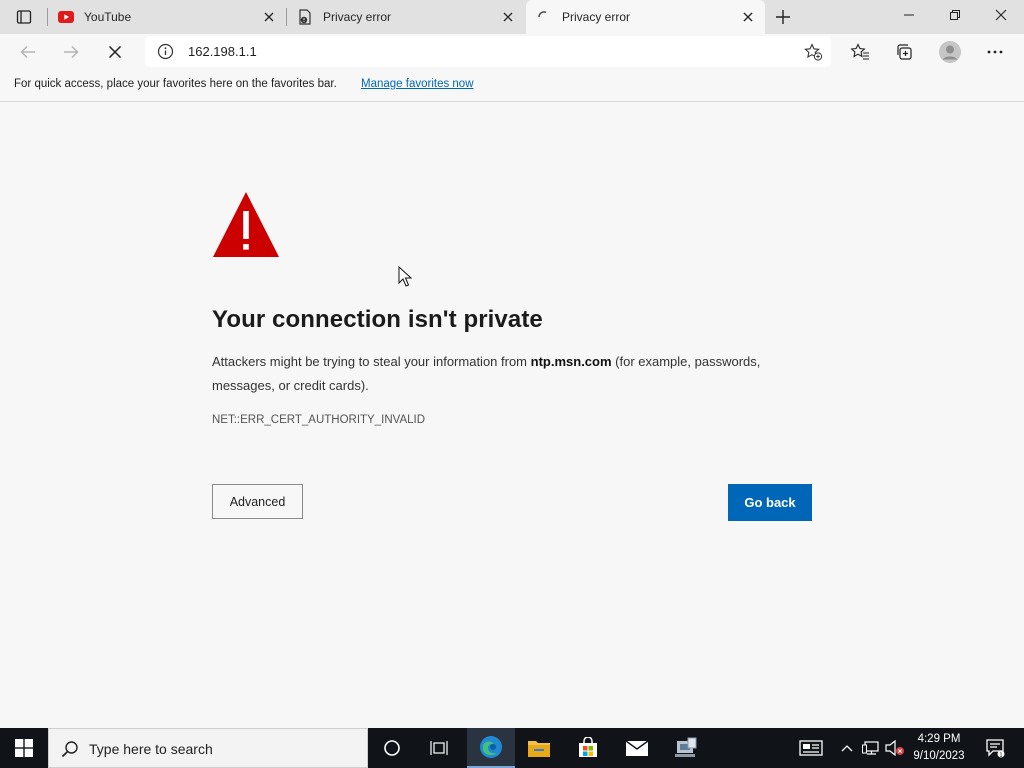 This screenshot has height=768, width=1024. I want to click on volume-muted-icon, so click(894, 748).